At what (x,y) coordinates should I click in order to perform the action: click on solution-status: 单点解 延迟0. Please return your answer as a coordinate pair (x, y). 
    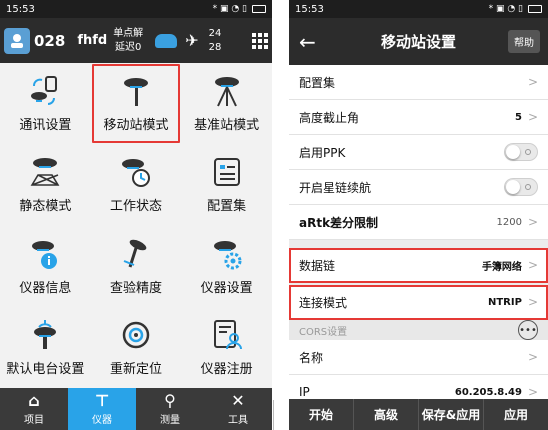
    Looking at the image, I should click on (128, 41).